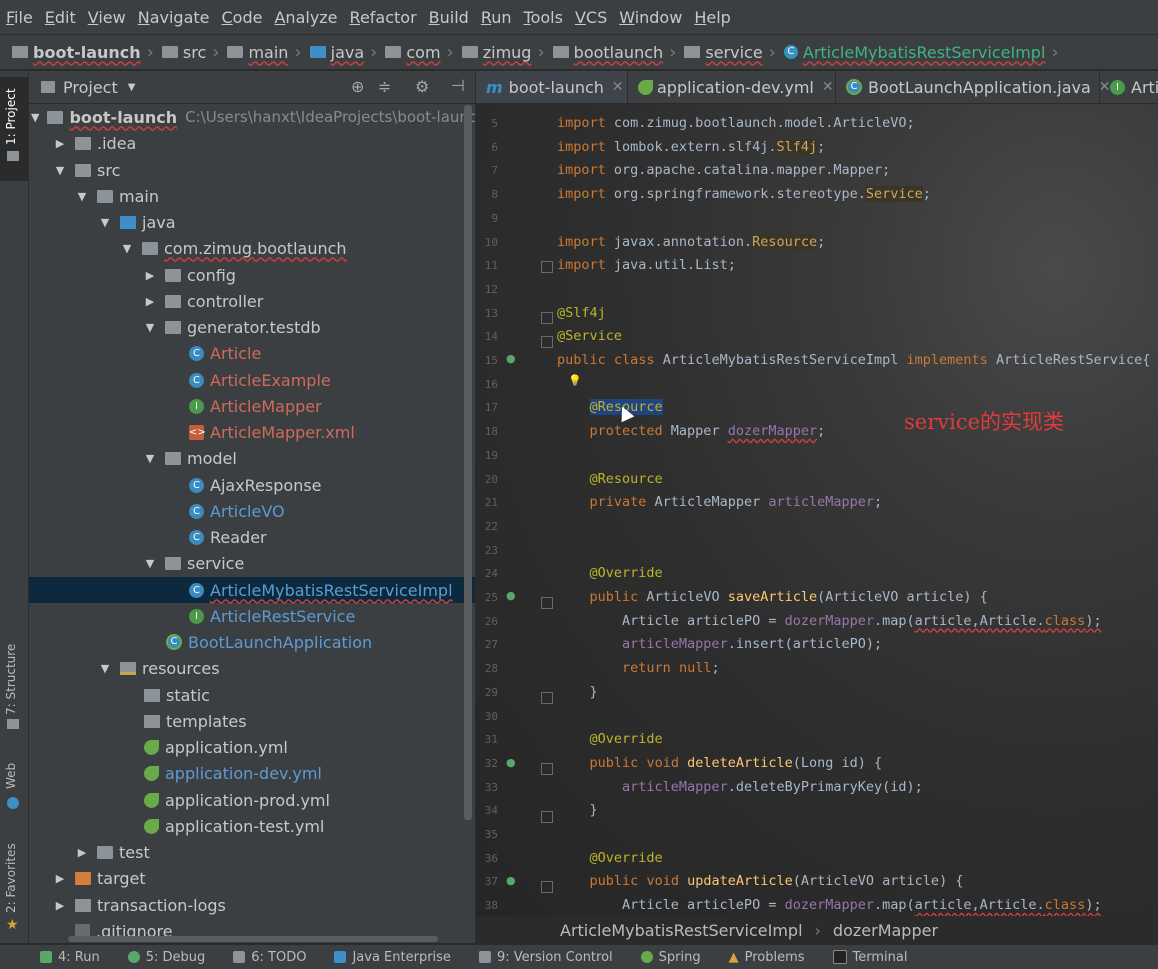 Image resolution: width=1158 pixels, height=969 pixels. I want to click on collapse-all-icon: ≑, so click(384, 86).